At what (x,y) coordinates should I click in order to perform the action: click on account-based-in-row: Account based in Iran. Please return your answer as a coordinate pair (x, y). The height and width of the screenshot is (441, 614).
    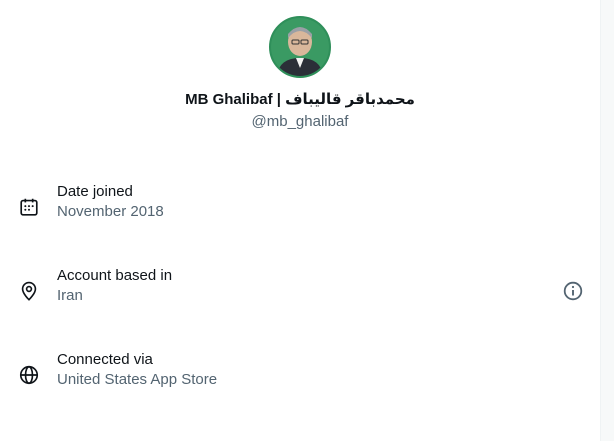
    Looking at the image, I should click on (300, 292).